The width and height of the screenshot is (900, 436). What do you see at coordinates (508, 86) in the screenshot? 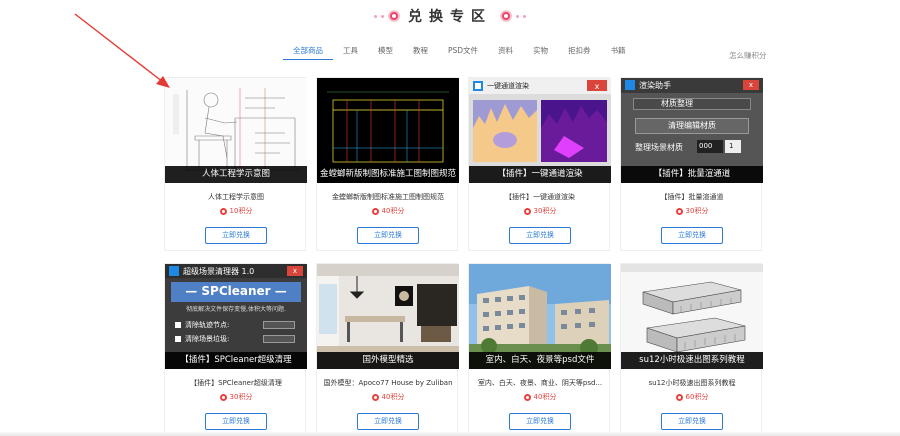
I see `thumb-window-title: 一键通道渲染` at bounding box center [508, 86].